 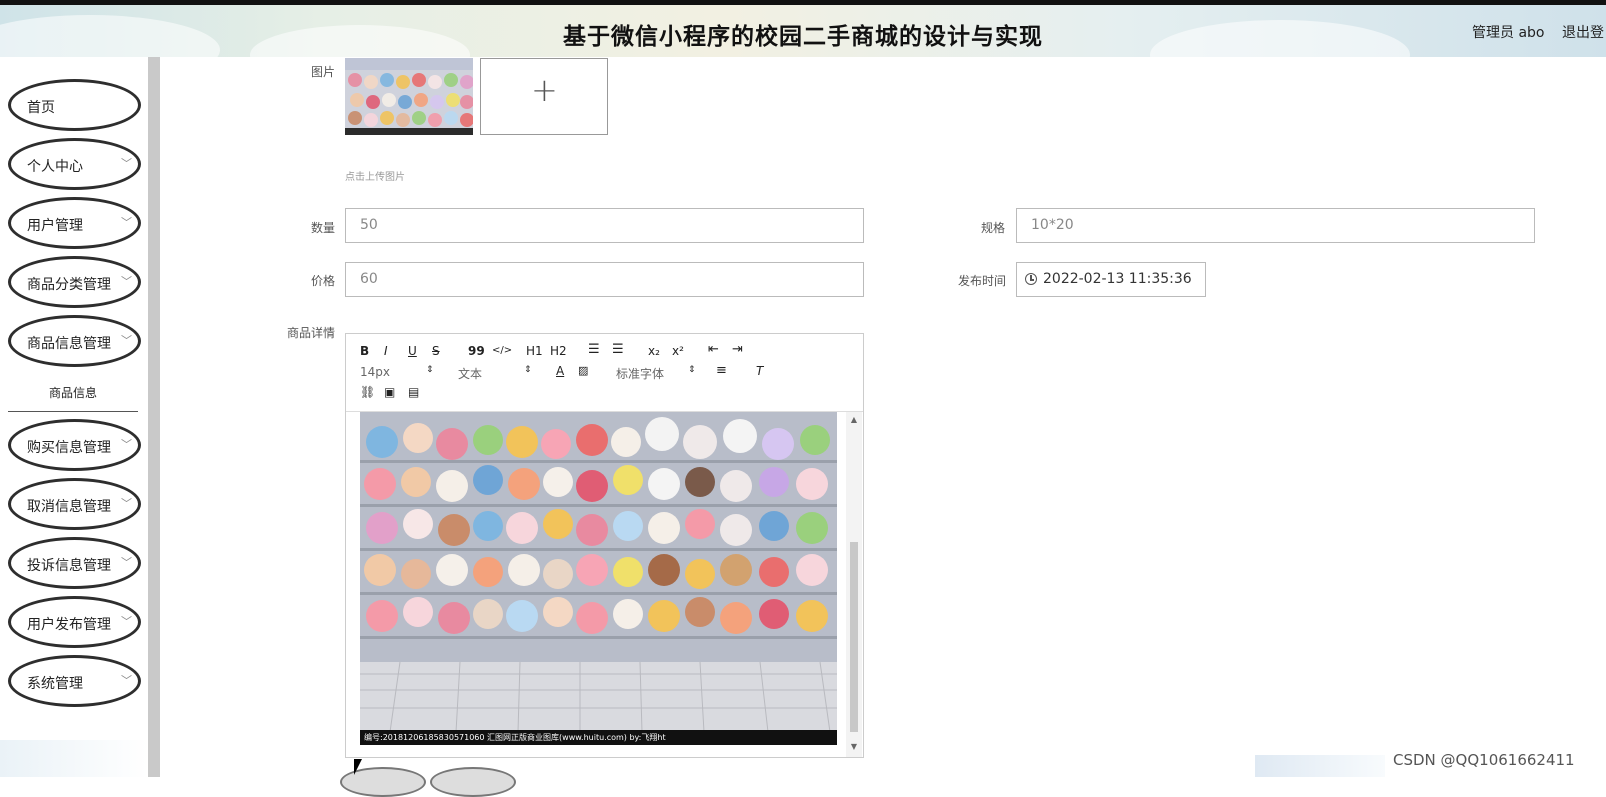 I want to click on image-label: 图片, so click(x=322, y=72).